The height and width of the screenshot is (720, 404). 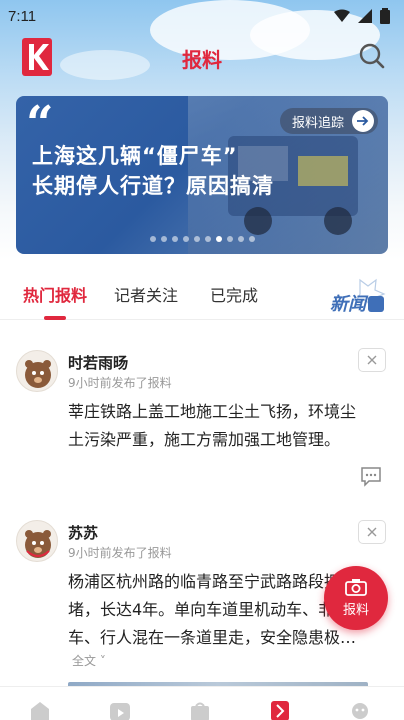 What do you see at coordinates (40, 710) in the screenshot?
I see `home-icon` at bounding box center [40, 710].